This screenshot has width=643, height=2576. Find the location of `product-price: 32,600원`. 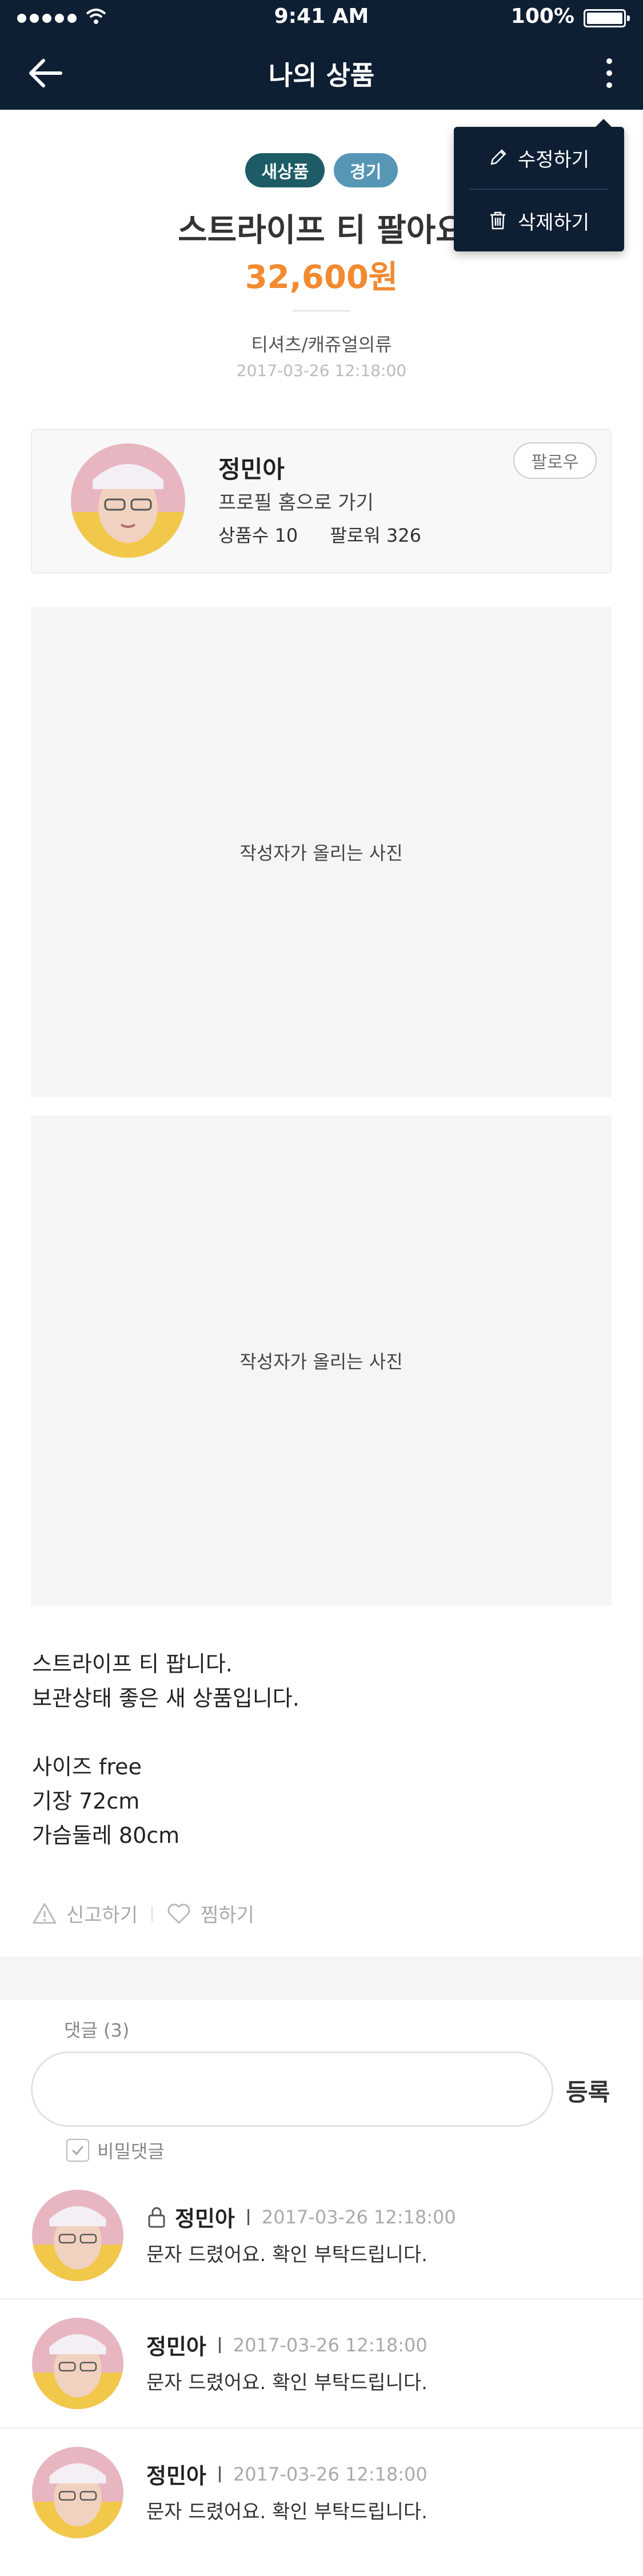

product-price: 32,600원 is located at coordinates (321, 277).